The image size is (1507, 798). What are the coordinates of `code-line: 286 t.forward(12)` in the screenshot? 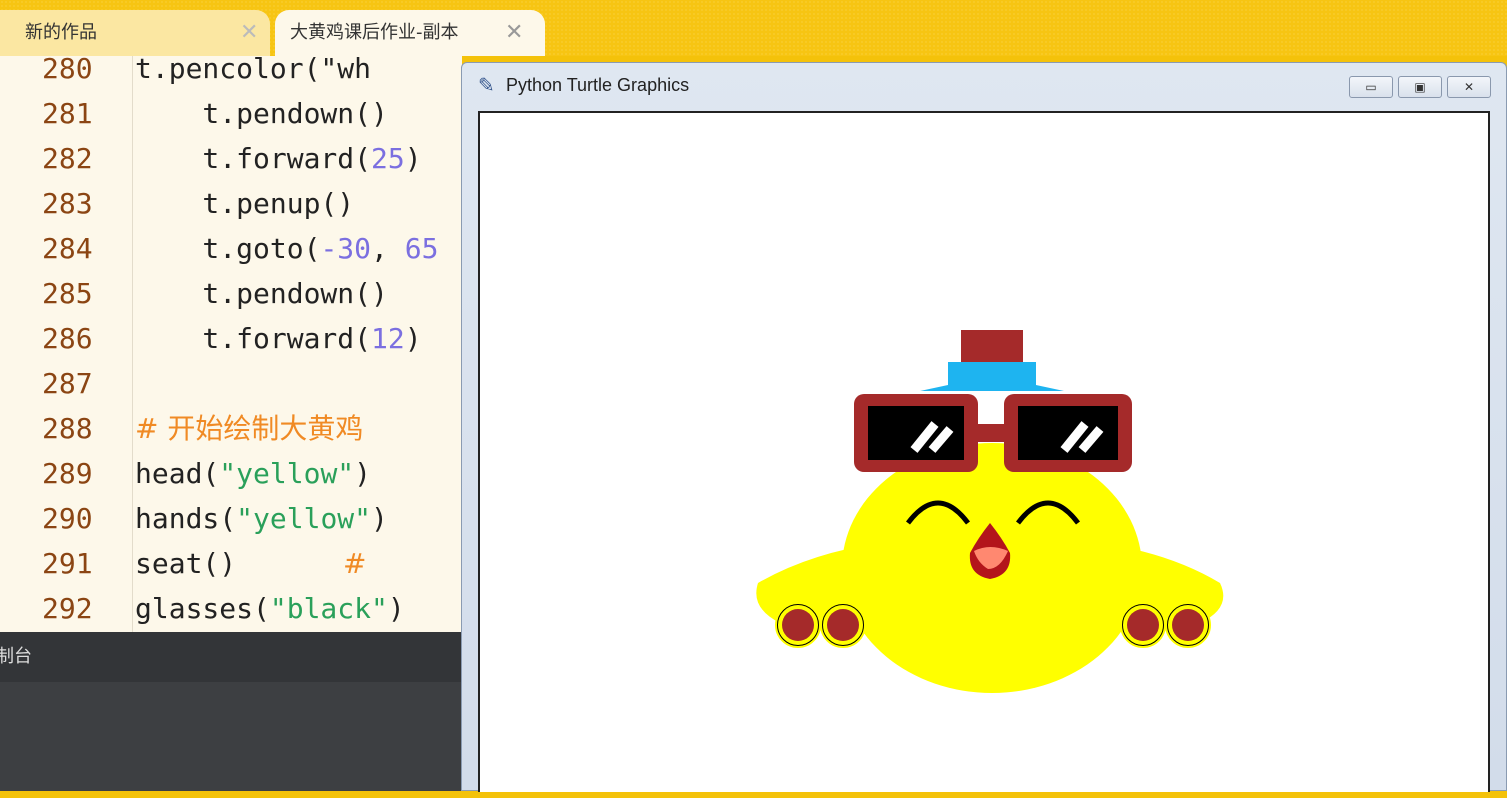 It's located at (231, 338).